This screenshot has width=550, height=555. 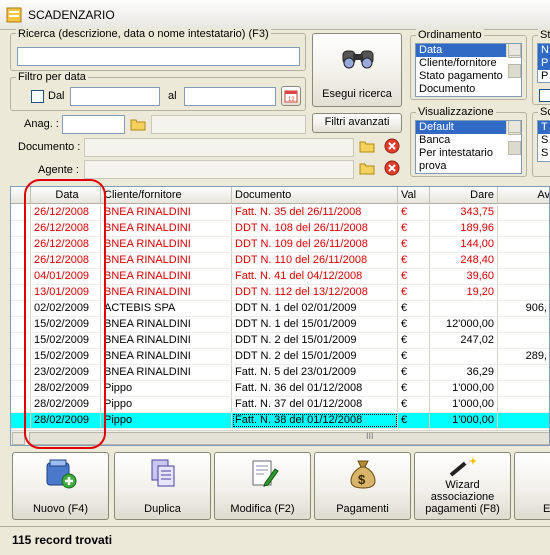 What do you see at coordinates (544, 50) in the screenshot?
I see `list-item: N` at bounding box center [544, 50].